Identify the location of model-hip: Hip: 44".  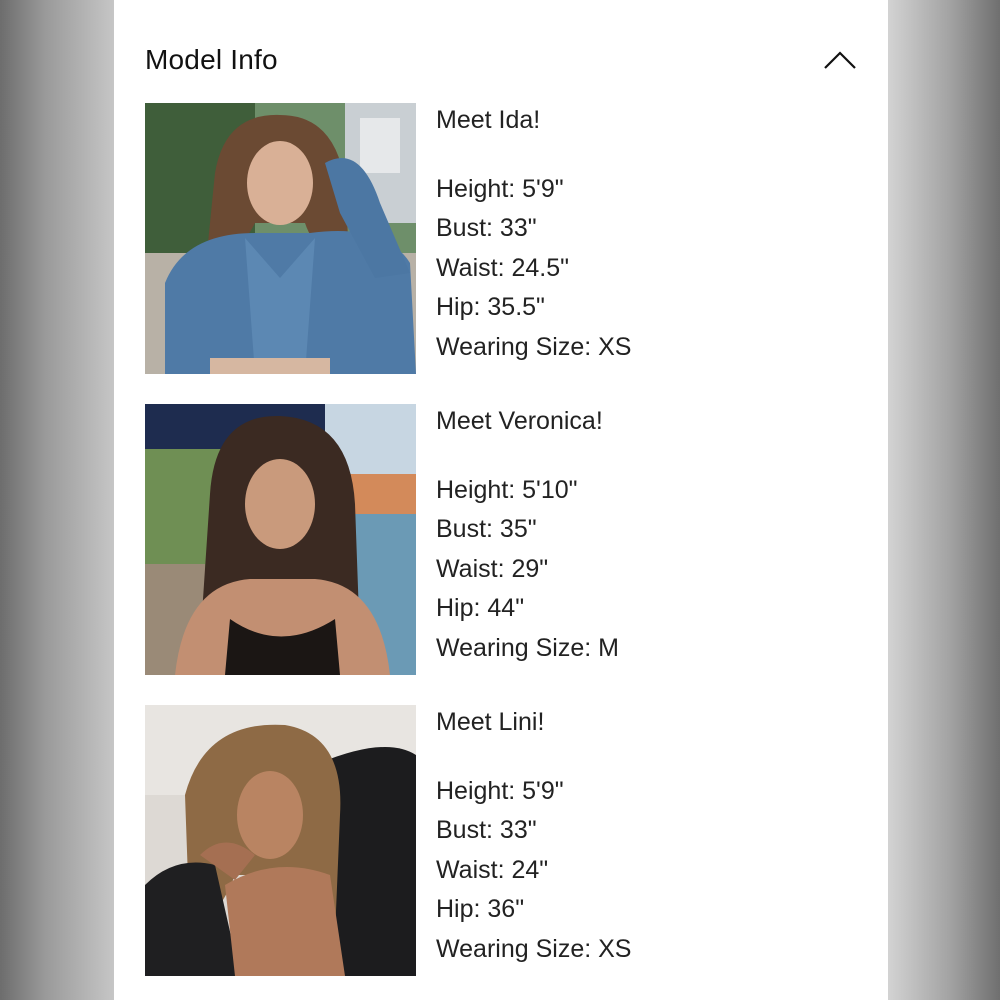
(480, 608).